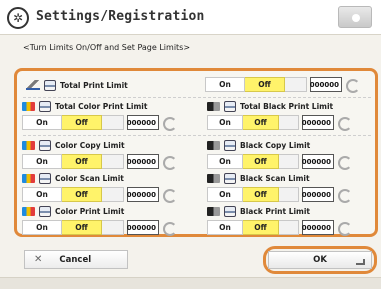 The width and height of the screenshot is (381, 289). I want to click on limit-row-total-black-print: Total Black Print Limit On Off 000000, so click(292, 116).